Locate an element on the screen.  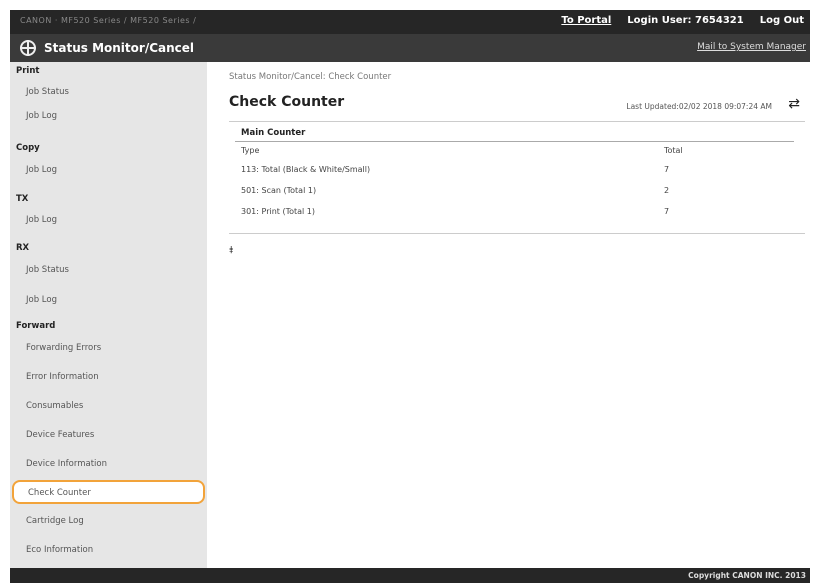
back-to-top-icon: ⯒ is located at coordinates (231, 251).